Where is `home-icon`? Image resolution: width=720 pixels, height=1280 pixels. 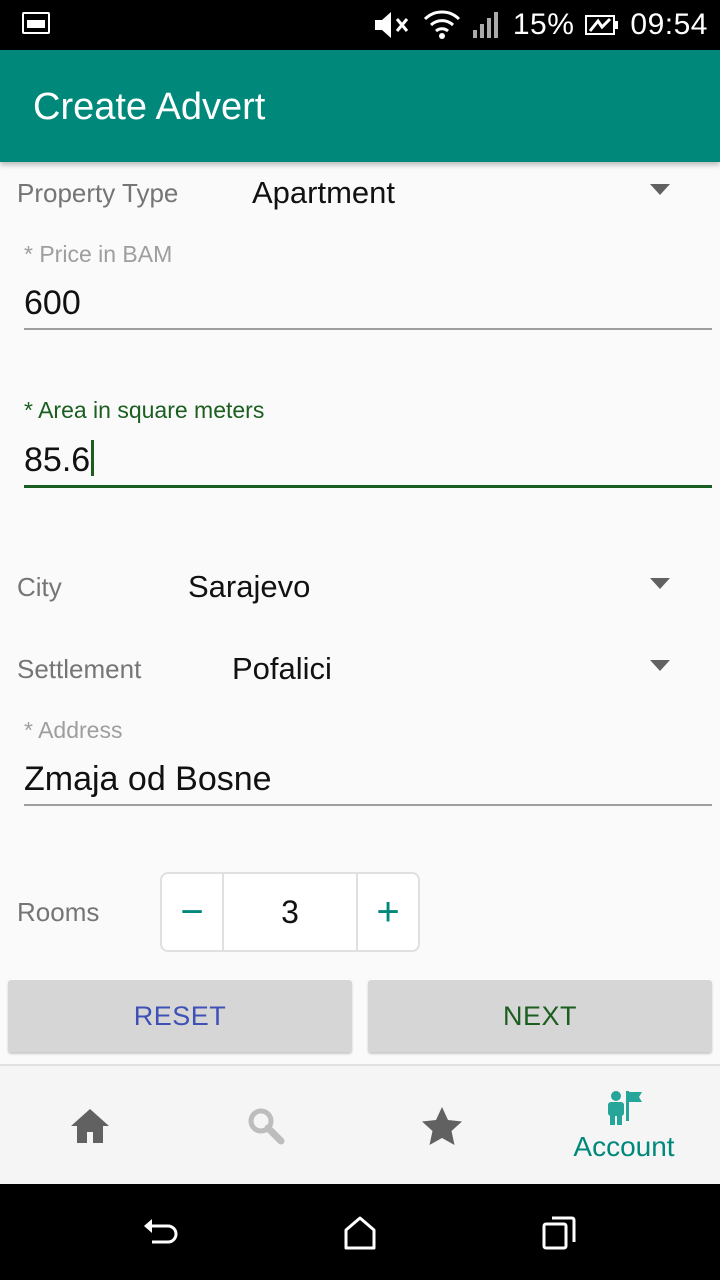 home-icon is located at coordinates (90, 1126).